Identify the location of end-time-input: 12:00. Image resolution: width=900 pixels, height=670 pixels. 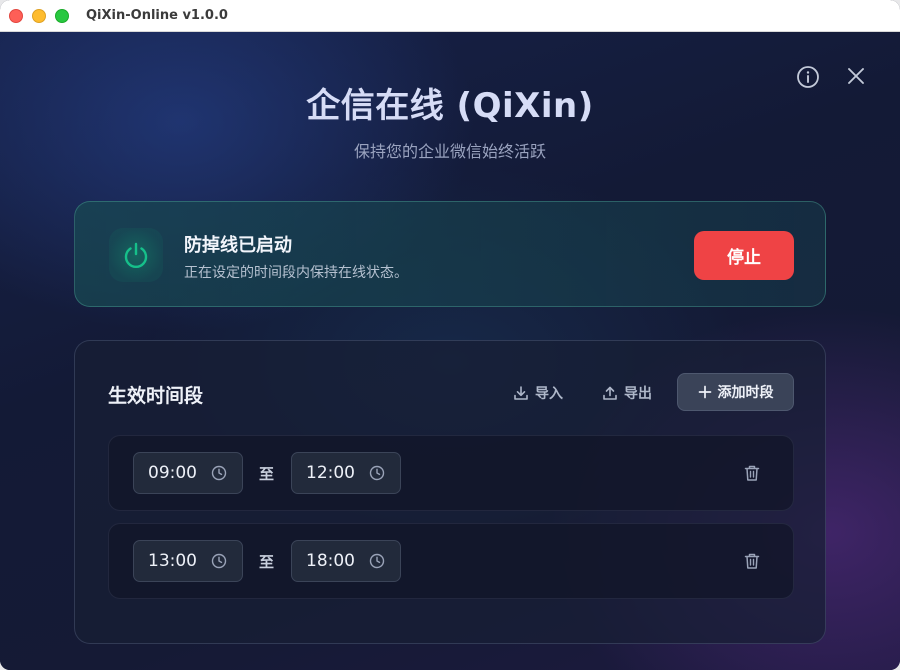
(346, 473).